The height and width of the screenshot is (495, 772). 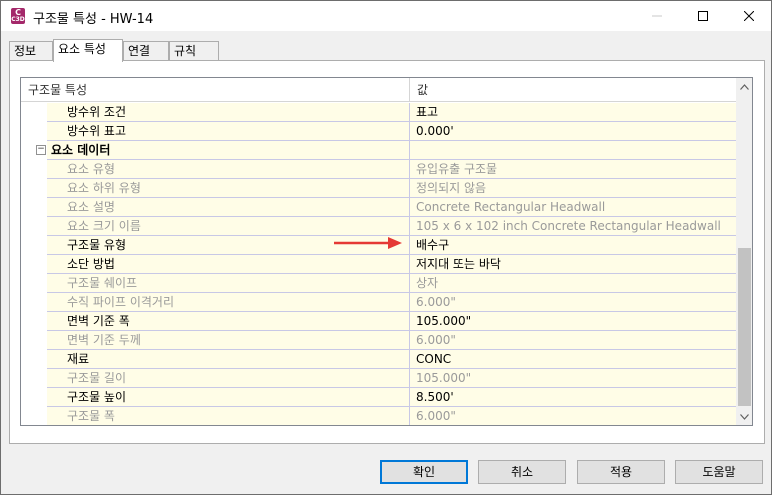 What do you see at coordinates (573, 264) in the screenshot?
I see `property-value: 저지대 또는 바닥` at bounding box center [573, 264].